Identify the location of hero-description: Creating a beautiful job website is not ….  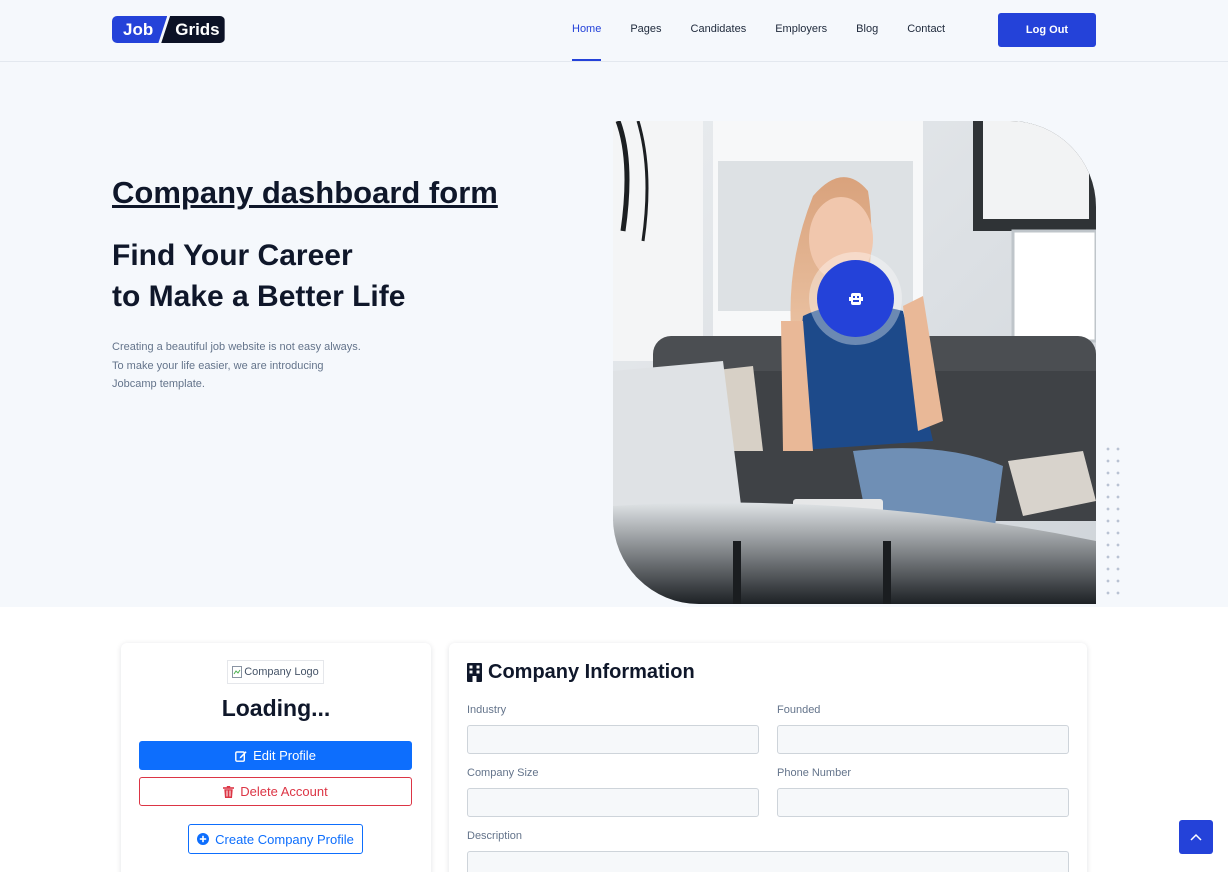
(236, 365).